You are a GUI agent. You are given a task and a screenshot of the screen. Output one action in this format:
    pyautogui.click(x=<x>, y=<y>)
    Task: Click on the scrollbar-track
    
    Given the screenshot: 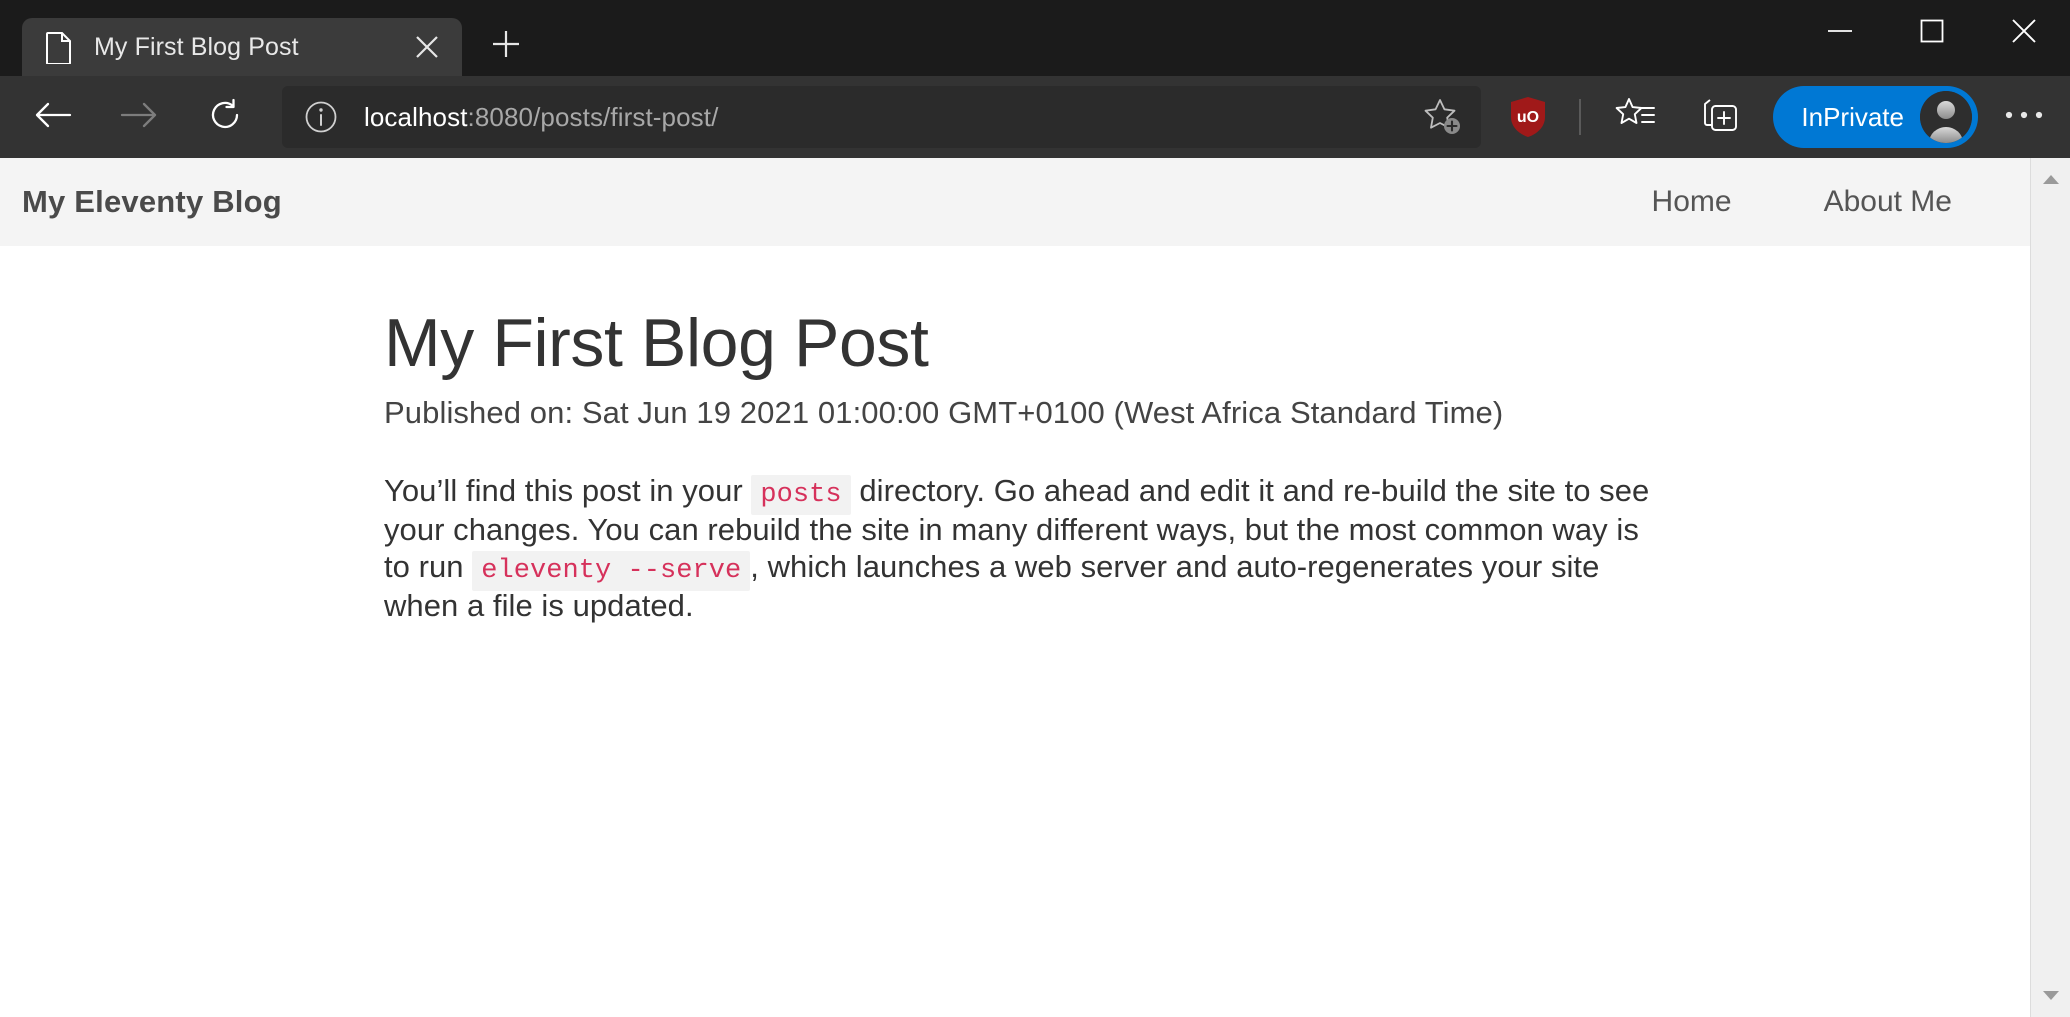 What is the action you would take?
    pyautogui.click(x=2050, y=587)
    